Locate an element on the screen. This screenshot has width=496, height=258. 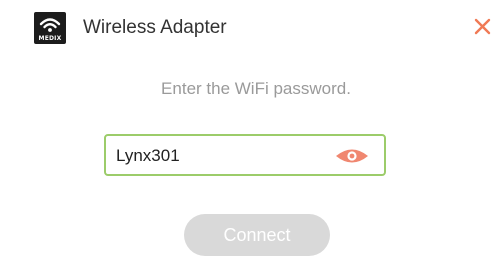
connect-button: Connect is located at coordinates (257, 235).